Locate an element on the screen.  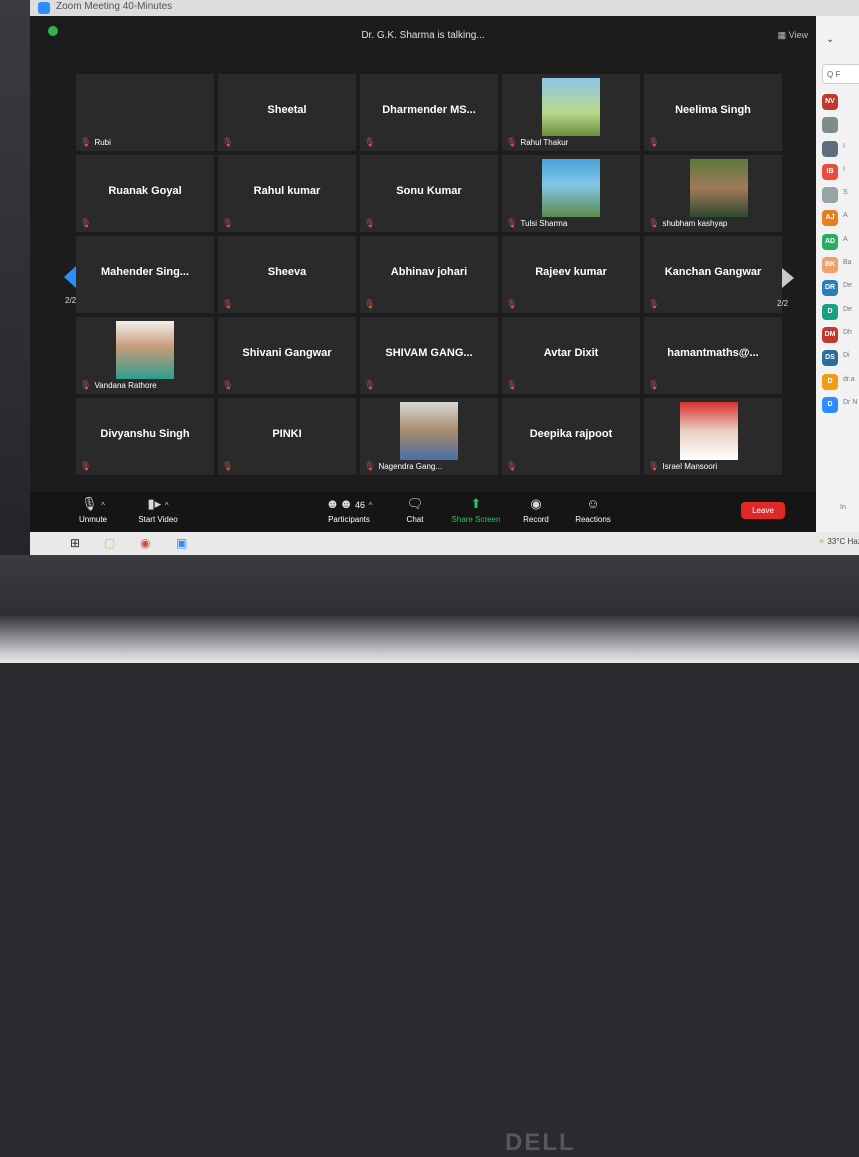
reactions-button: ☺ Reactions is located at coordinates (593, 510).